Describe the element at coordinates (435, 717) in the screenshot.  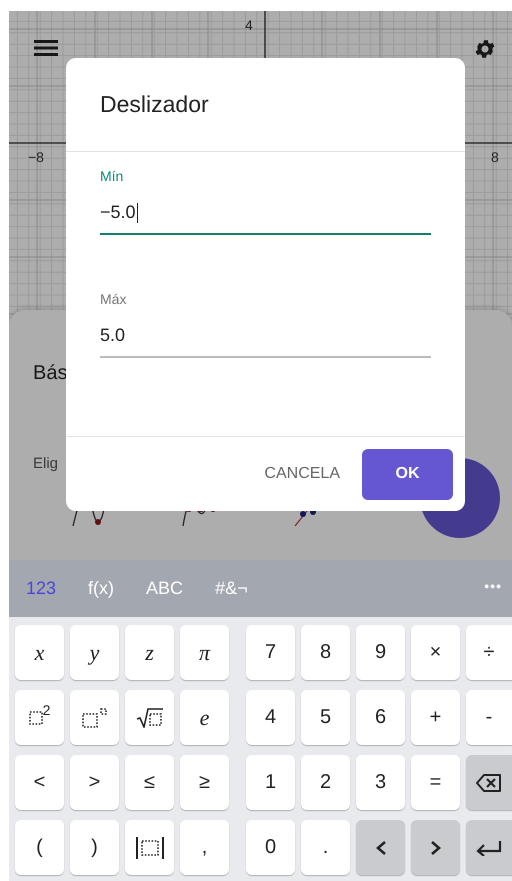
I see `key: +` at that location.